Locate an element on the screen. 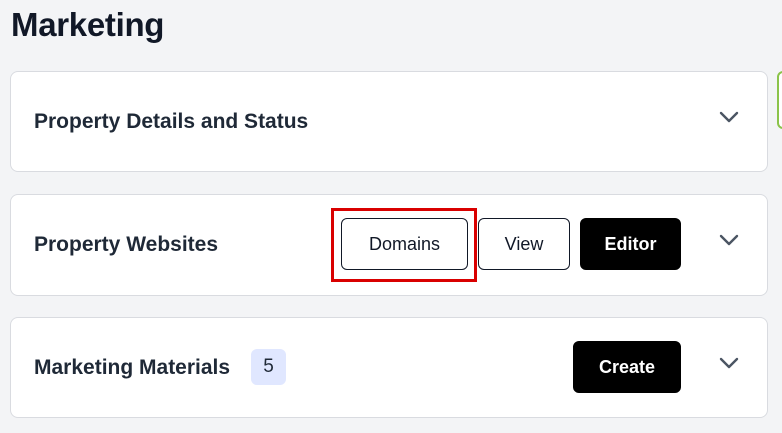 The height and width of the screenshot is (433, 782). count-badge: 5 is located at coordinates (268, 367).